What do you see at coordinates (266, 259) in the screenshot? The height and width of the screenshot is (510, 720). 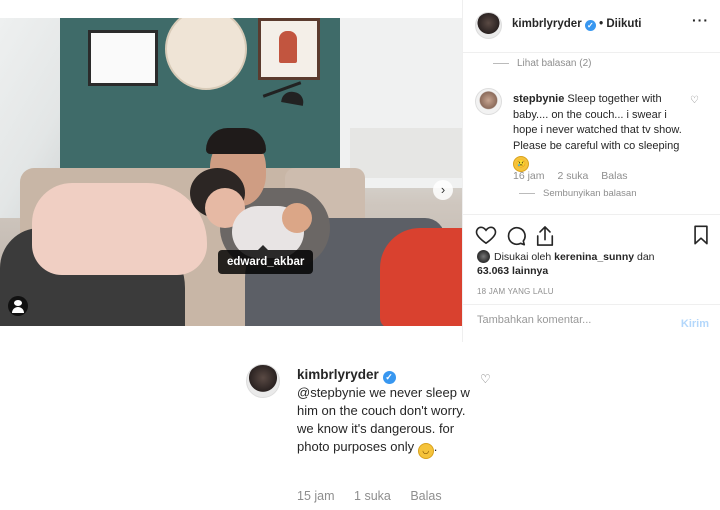 I see `user-tag: edward_akbar` at bounding box center [266, 259].